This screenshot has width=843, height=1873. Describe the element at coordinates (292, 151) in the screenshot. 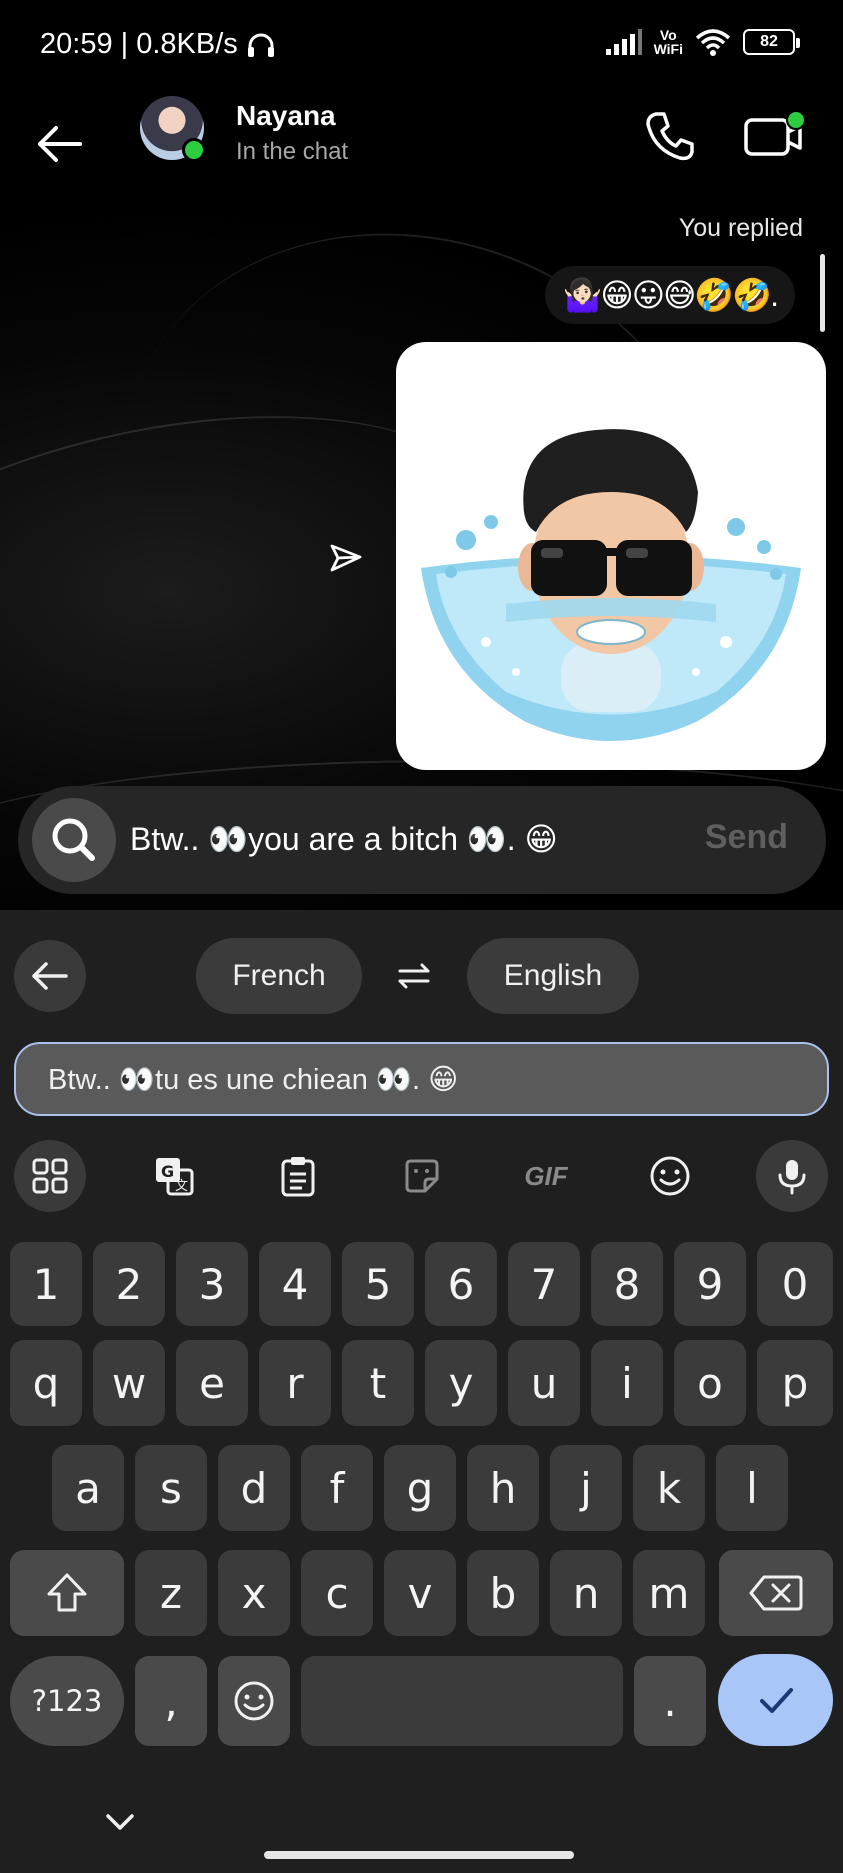

I see `contact-status: In the chat` at that location.